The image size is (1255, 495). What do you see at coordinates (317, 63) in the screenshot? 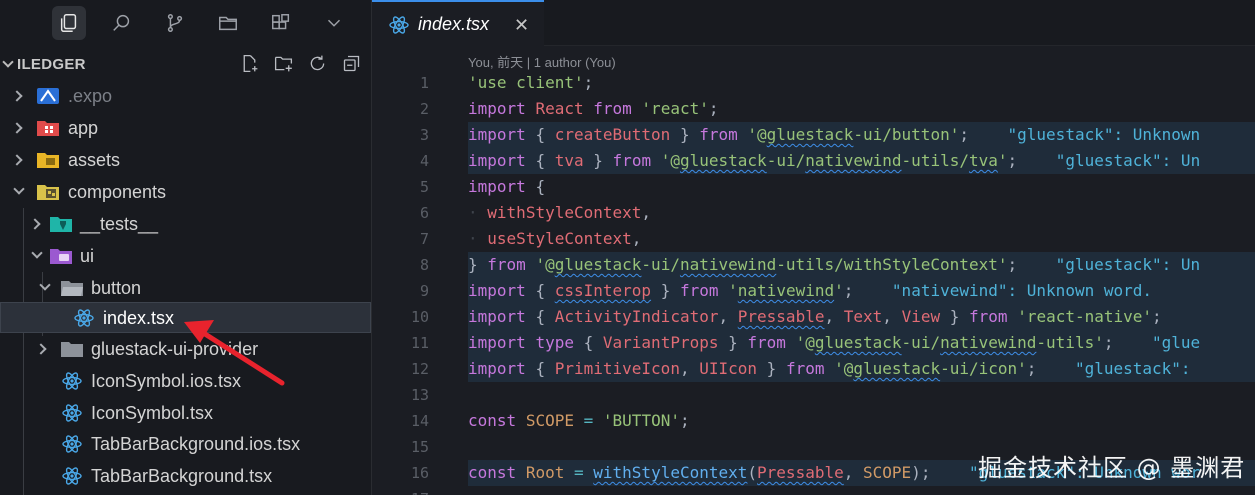
I see `refresh-icon` at bounding box center [317, 63].